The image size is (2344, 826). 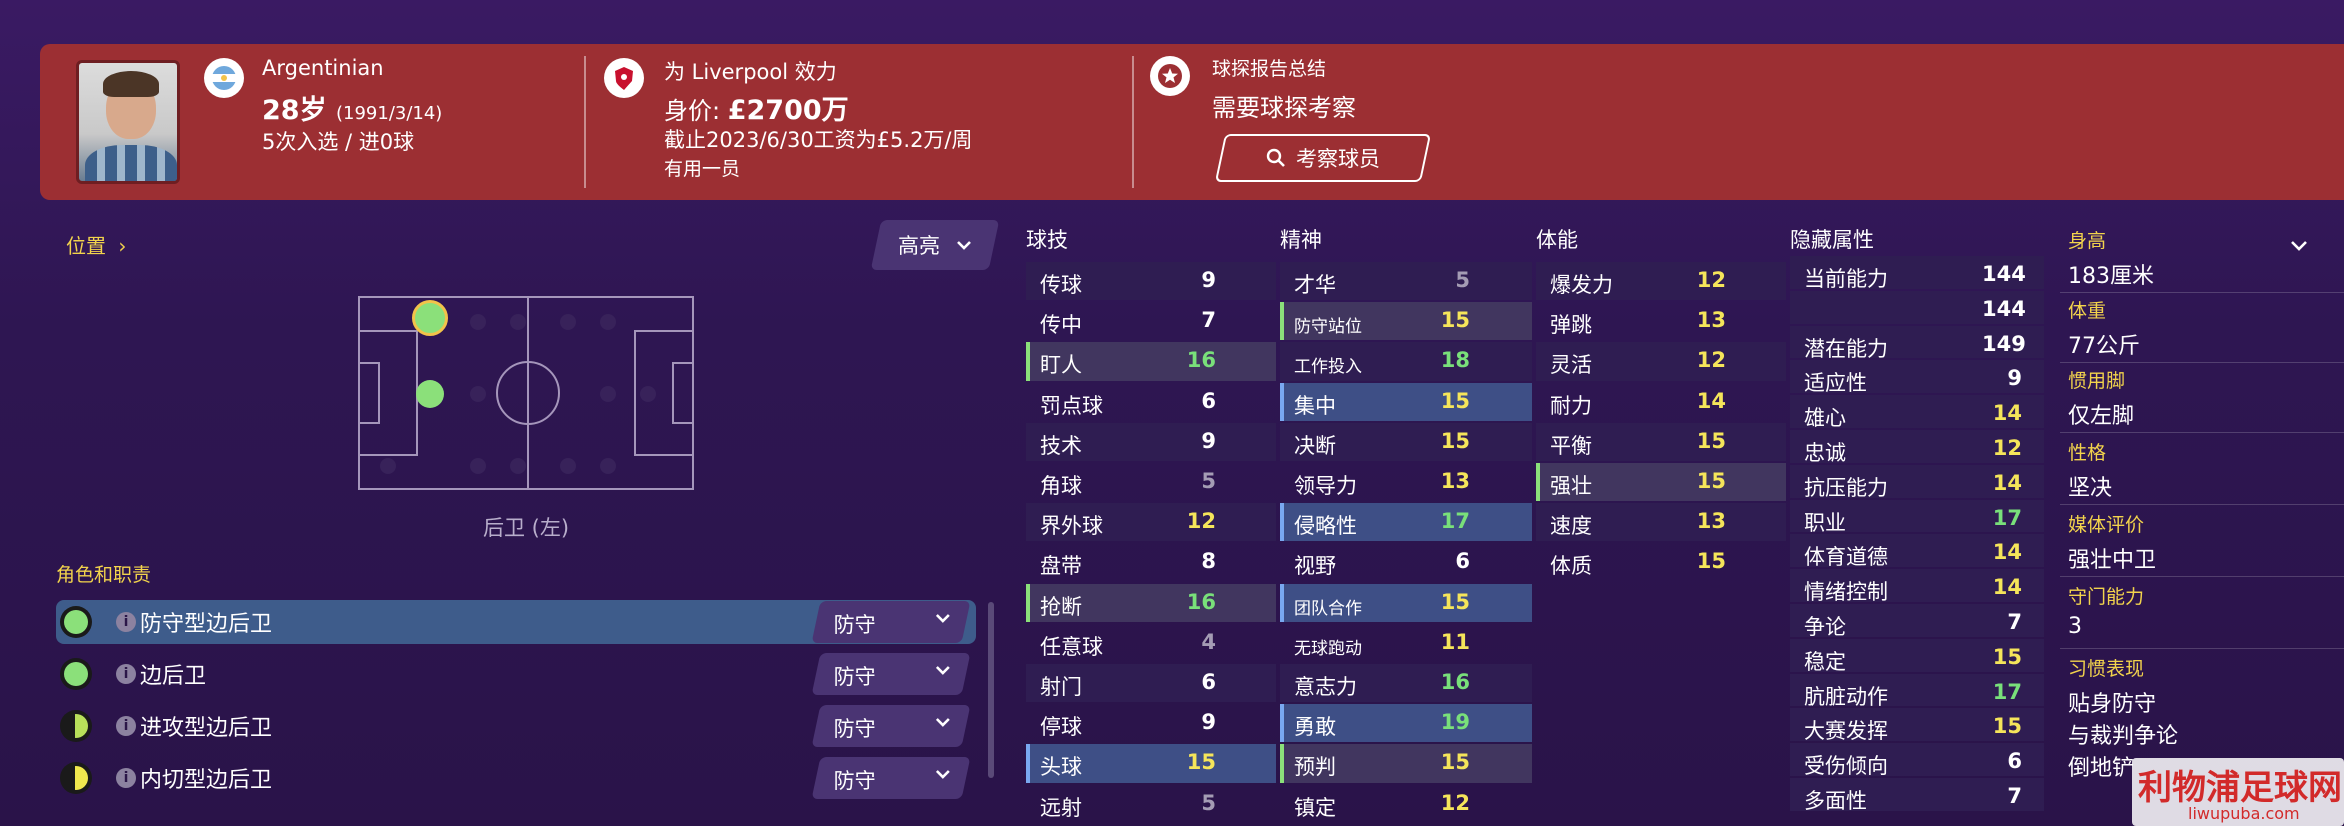 What do you see at coordinates (1151, 441) in the screenshot?
I see `attribute-row-technical: 技术 9` at bounding box center [1151, 441].